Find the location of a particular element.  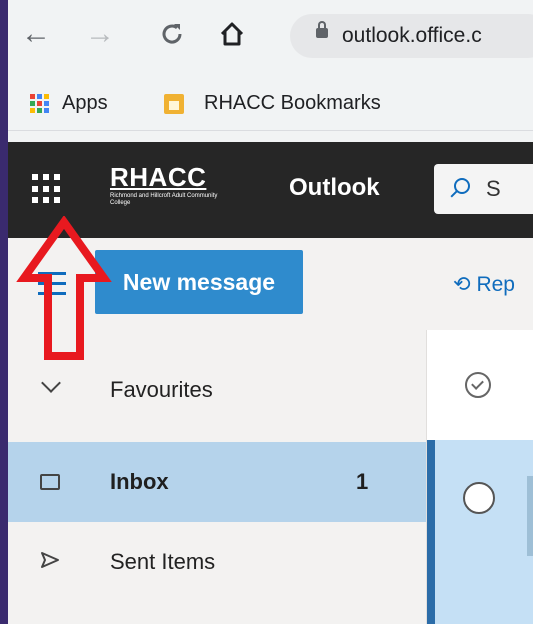

address-bar: outlook.office.c is located at coordinates (411, 36).